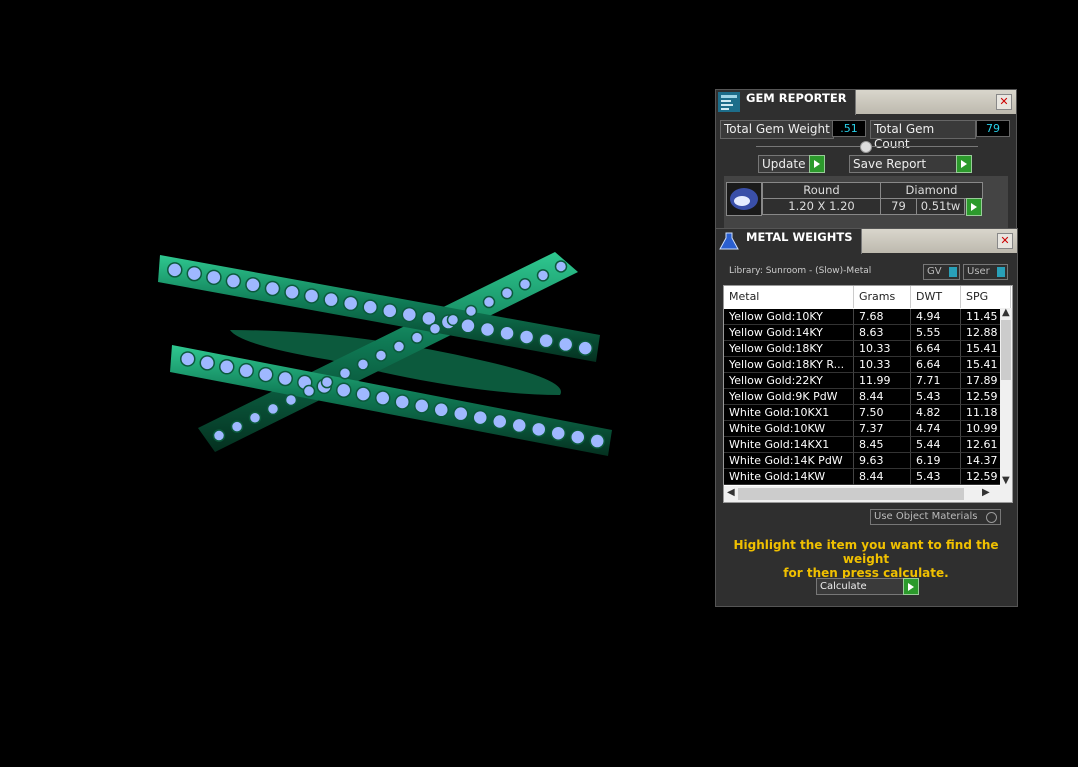  Describe the element at coordinates (866, 147) in the screenshot. I see `splitter-handle` at that location.